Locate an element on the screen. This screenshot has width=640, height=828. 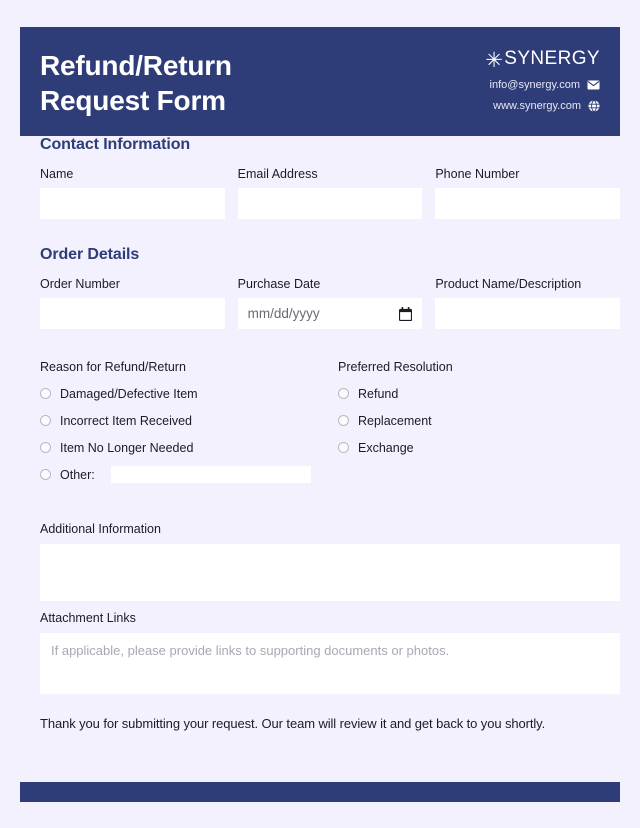
radio-label: Damaged/Defective Item is located at coordinates (129, 393).